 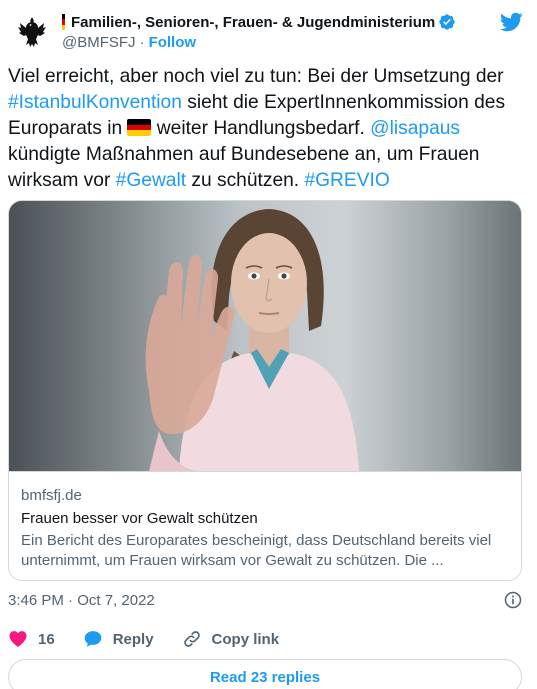 What do you see at coordinates (191, 639) in the screenshot?
I see `link-icon` at bounding box center [191, 639].